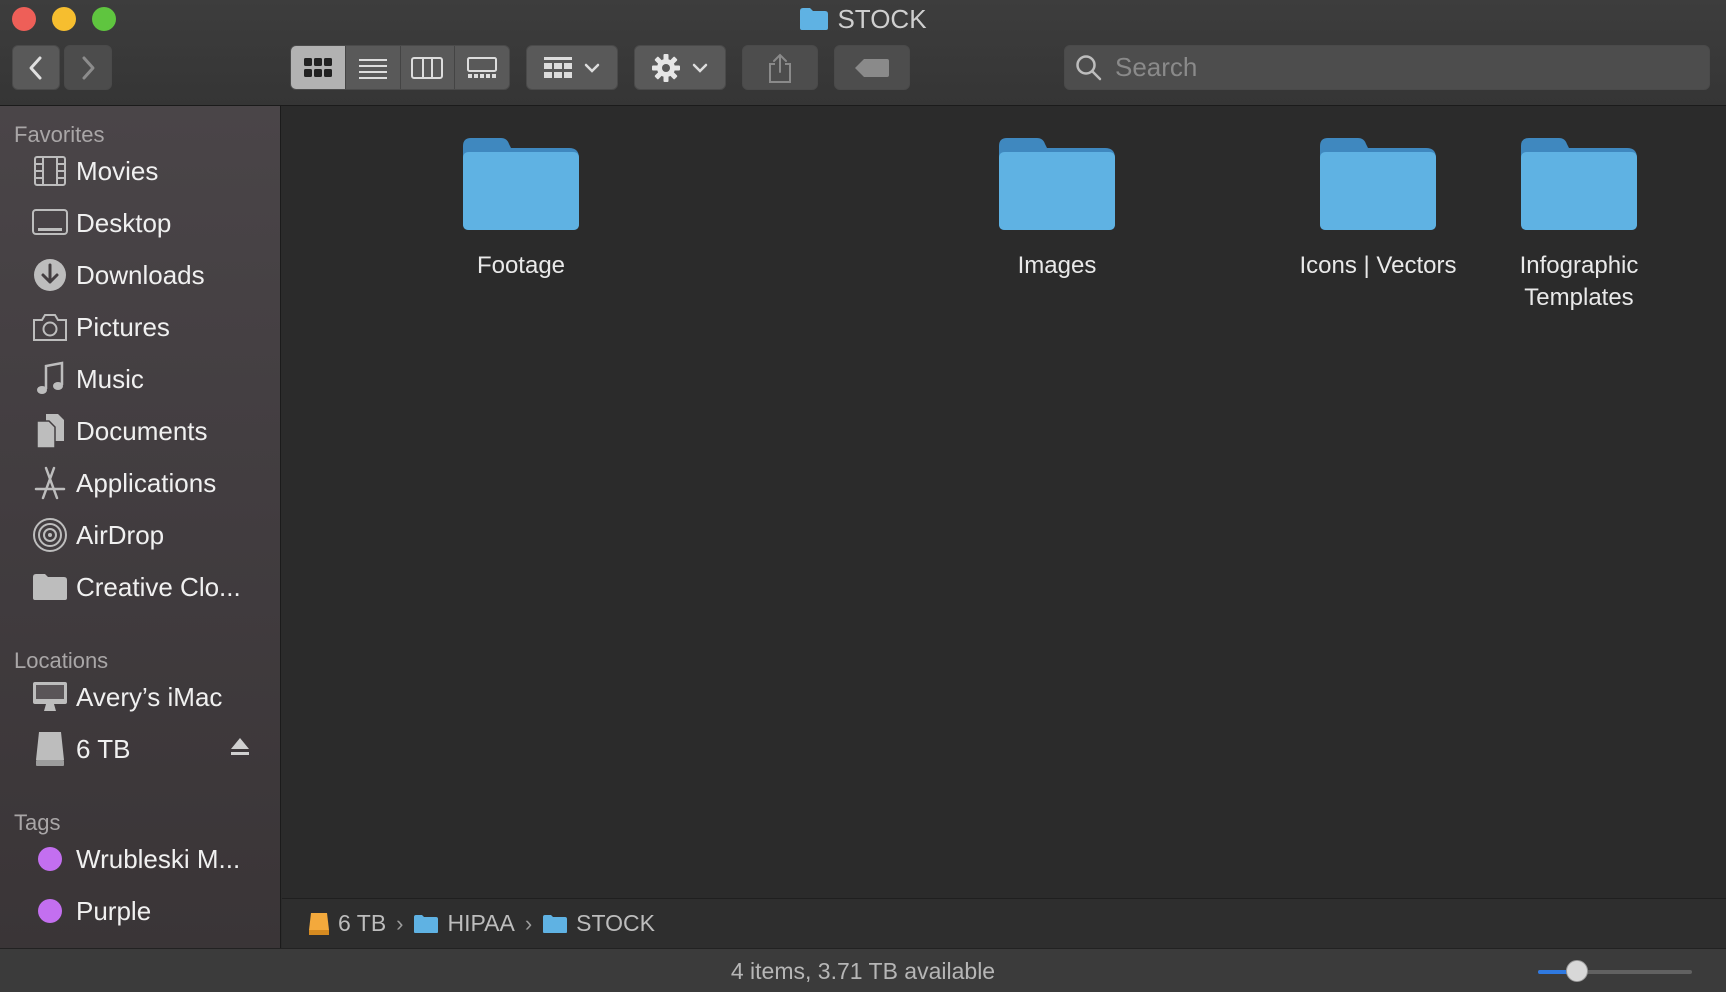 Image resolution: width=1726 pixels, height=992 pixels. Describe the element at coordinates (61, 660) in the screenshot. I see `locations-section-title: Locations` at that location.